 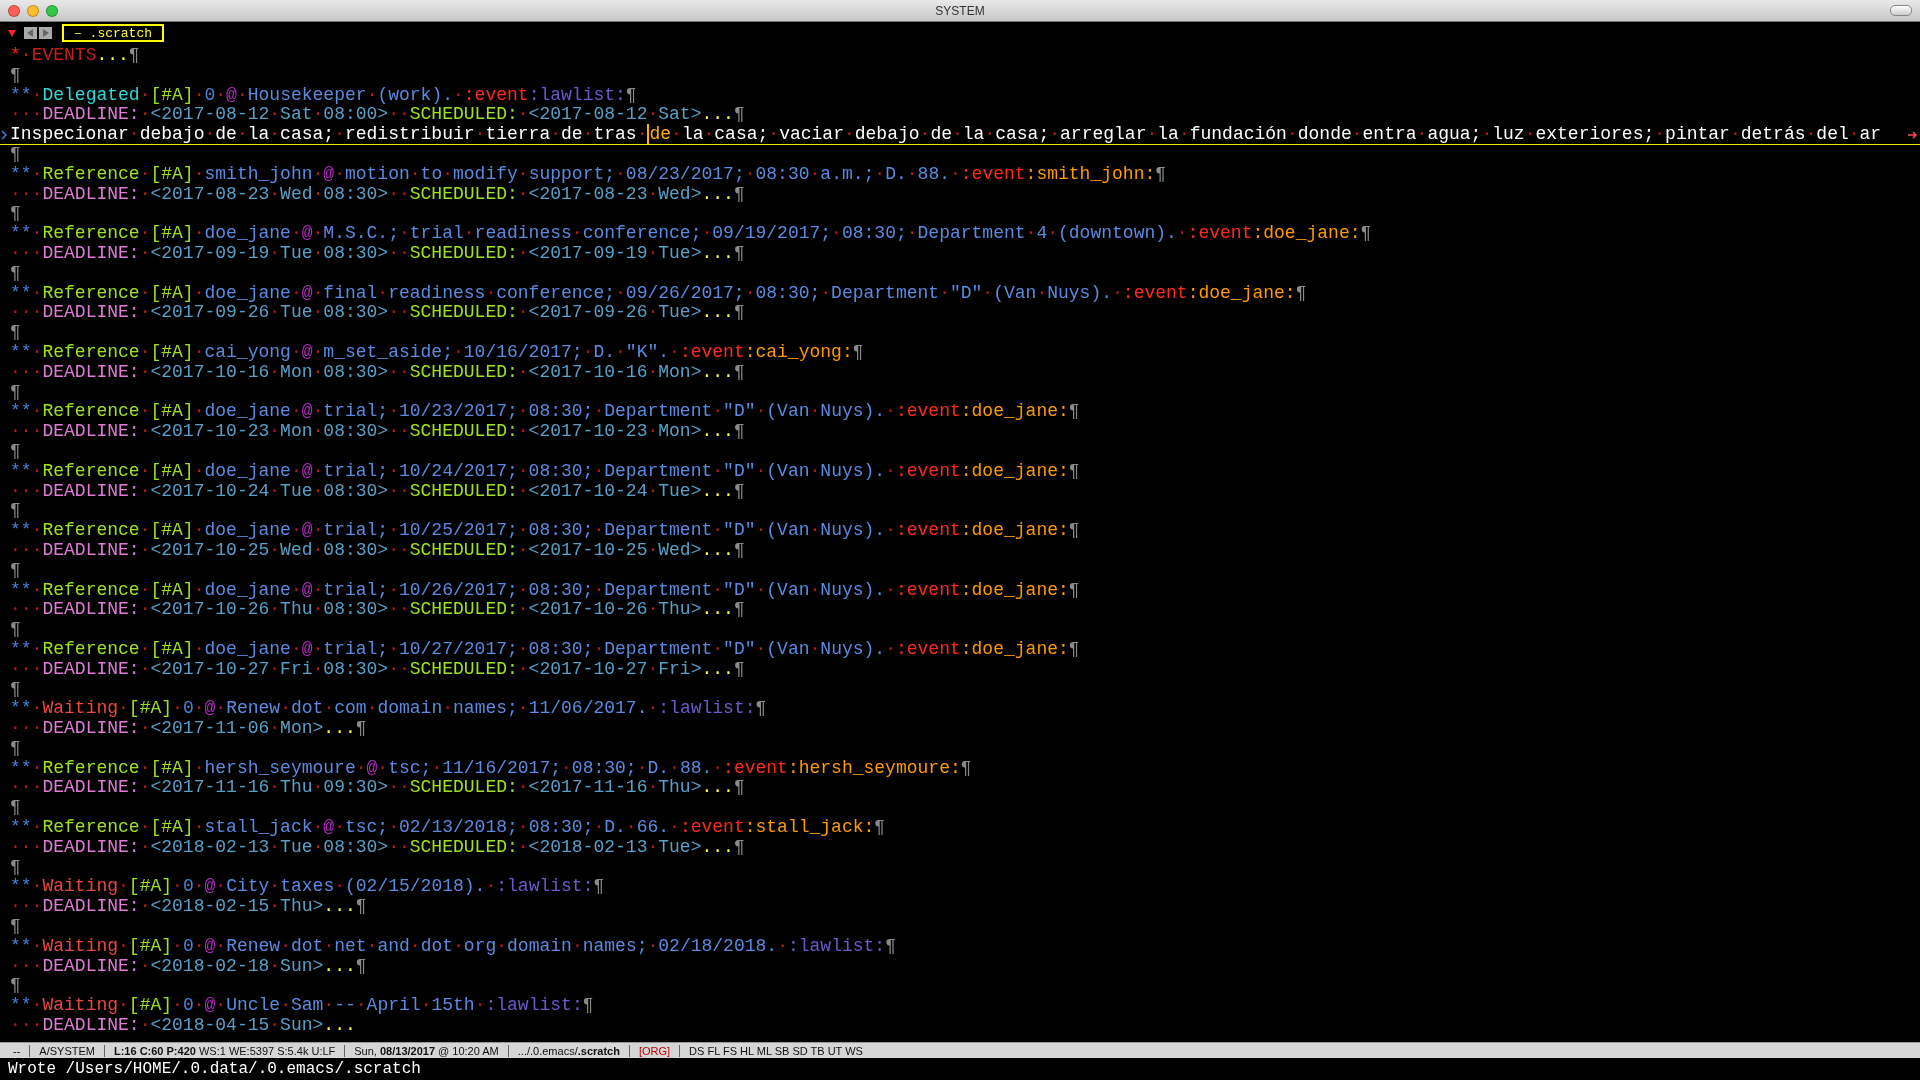 I want to click on deadline-line: ···DEADLINE:·<2018-02-15·Thu>...¶, so click(x=188, y=907).